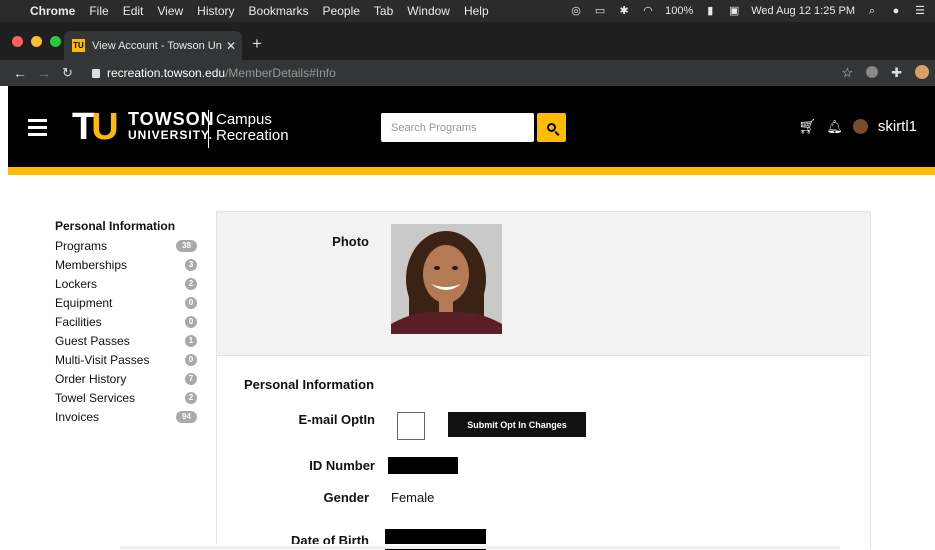 This screenshot has height=550, width=935. What do you see at coordinates (411, 426) in the screenshot?
I see `email-optin-checkbox` at bounding box center [411, 426].